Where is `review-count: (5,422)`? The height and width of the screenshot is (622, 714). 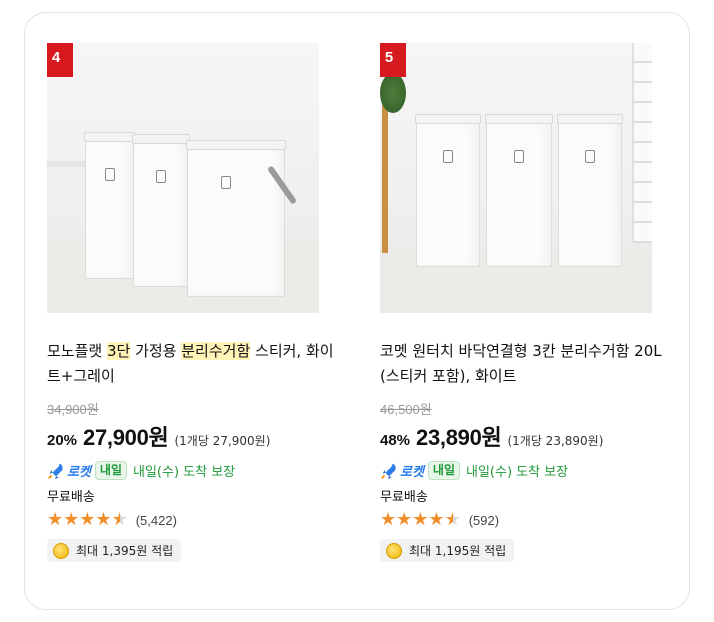 review-count: (5,422) is located at coordinates (156, 520).